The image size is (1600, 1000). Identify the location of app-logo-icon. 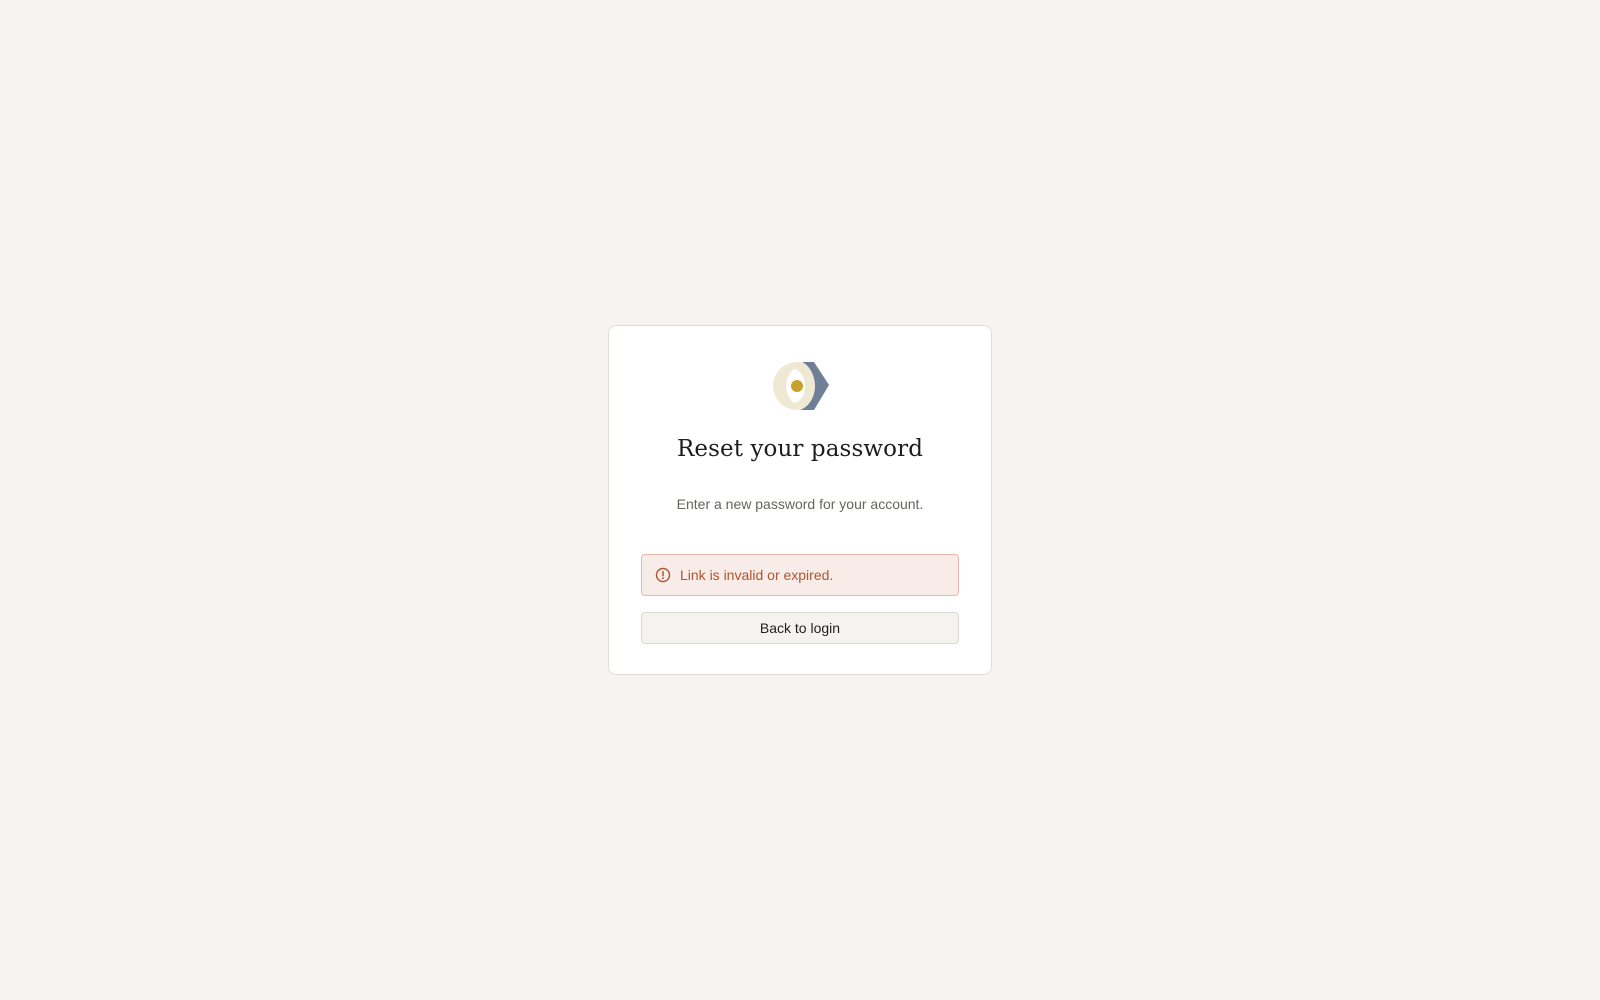
(802, 386).